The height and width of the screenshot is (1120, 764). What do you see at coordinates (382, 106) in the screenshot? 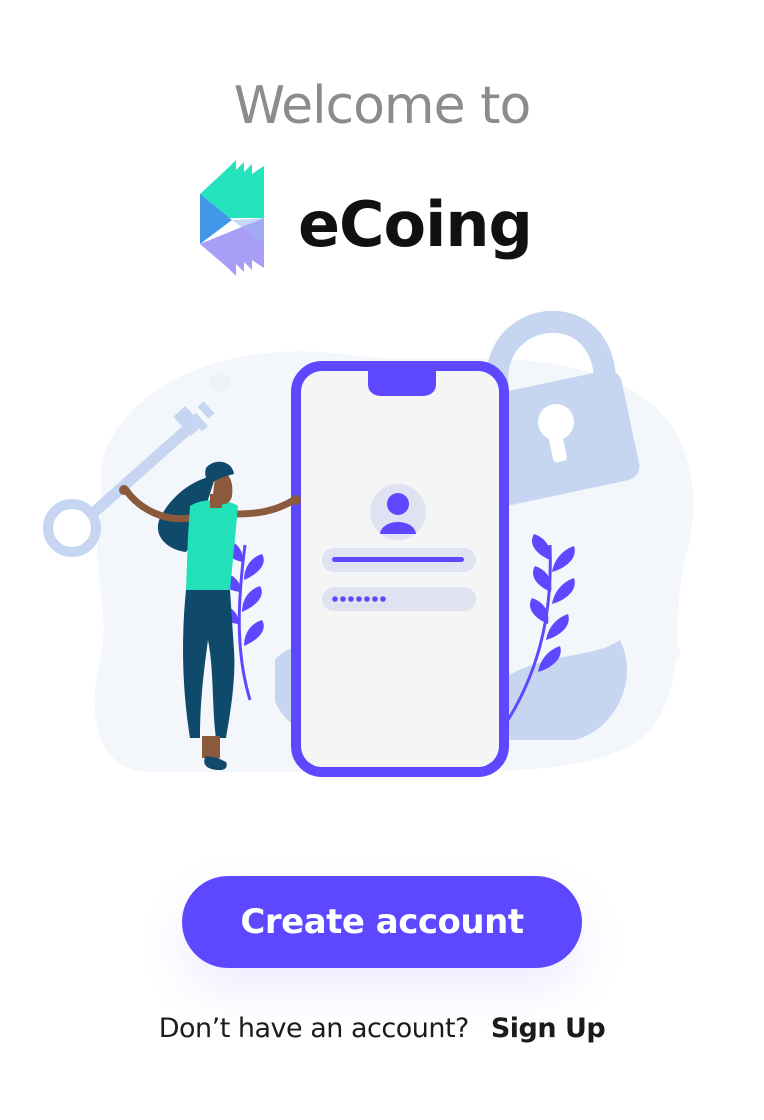
I see `welcome-heading: Welcome to` at bounding box center [382, 106].